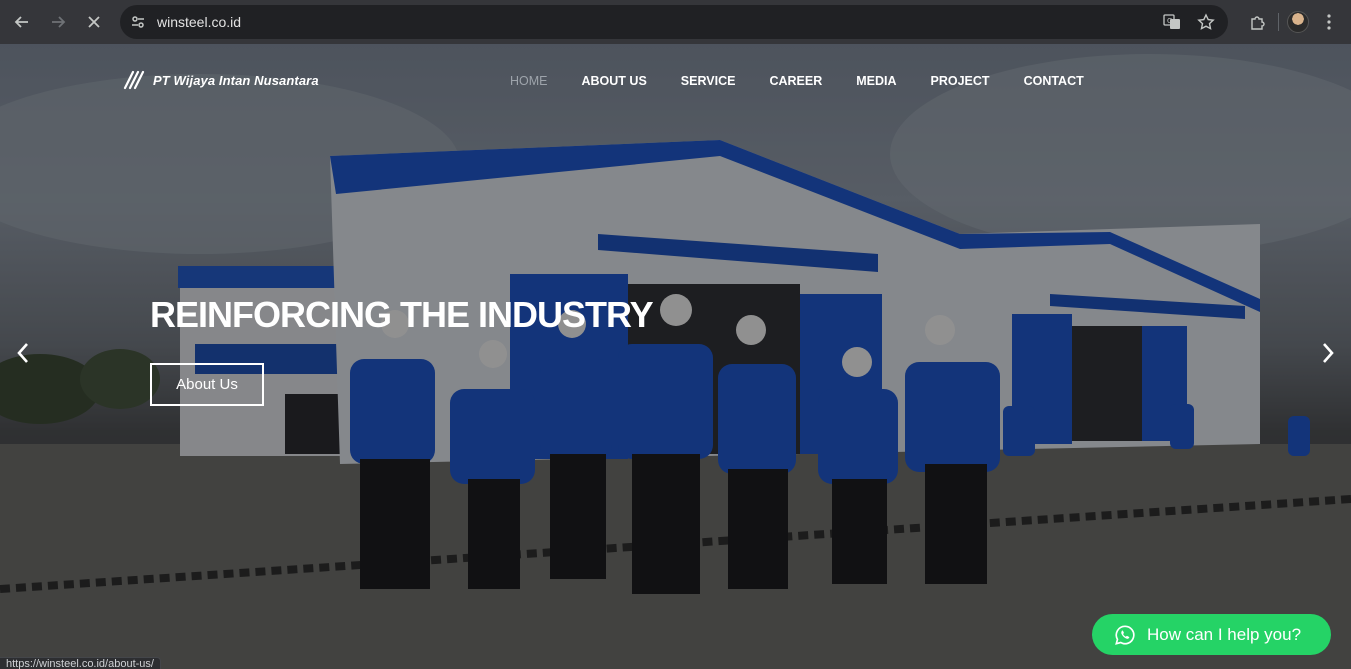 This screenshot has width=1351, height=669. I want to click on translate-icon: G, so click(1171, 21).